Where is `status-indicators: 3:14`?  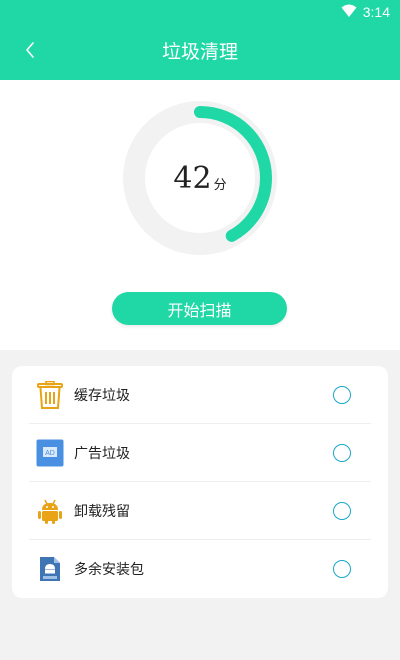 status-indicators: 3:14 is located at coordinates (365, 12).